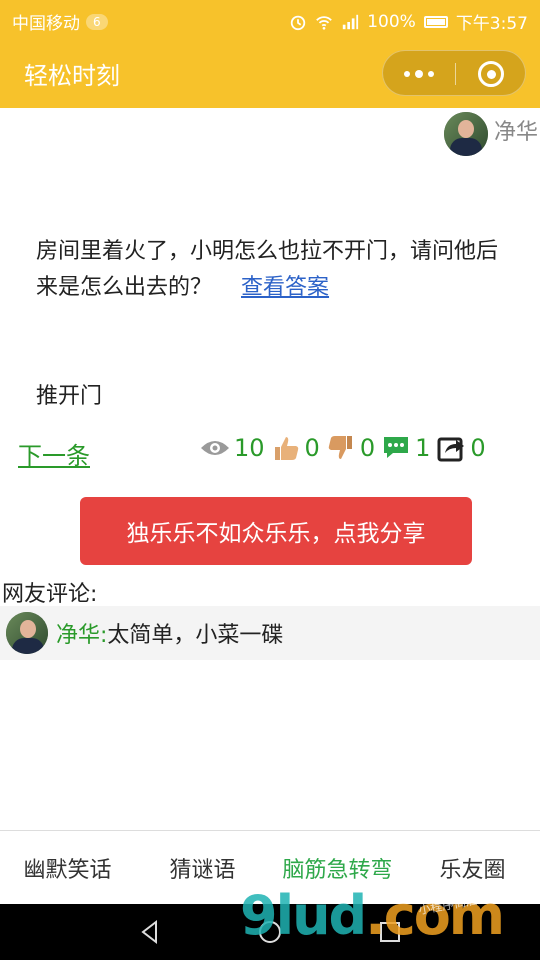  What do you see at coordinates (324, 22) in the screenshot?
I see `wifi-icon` at bounding box center [324, 22].